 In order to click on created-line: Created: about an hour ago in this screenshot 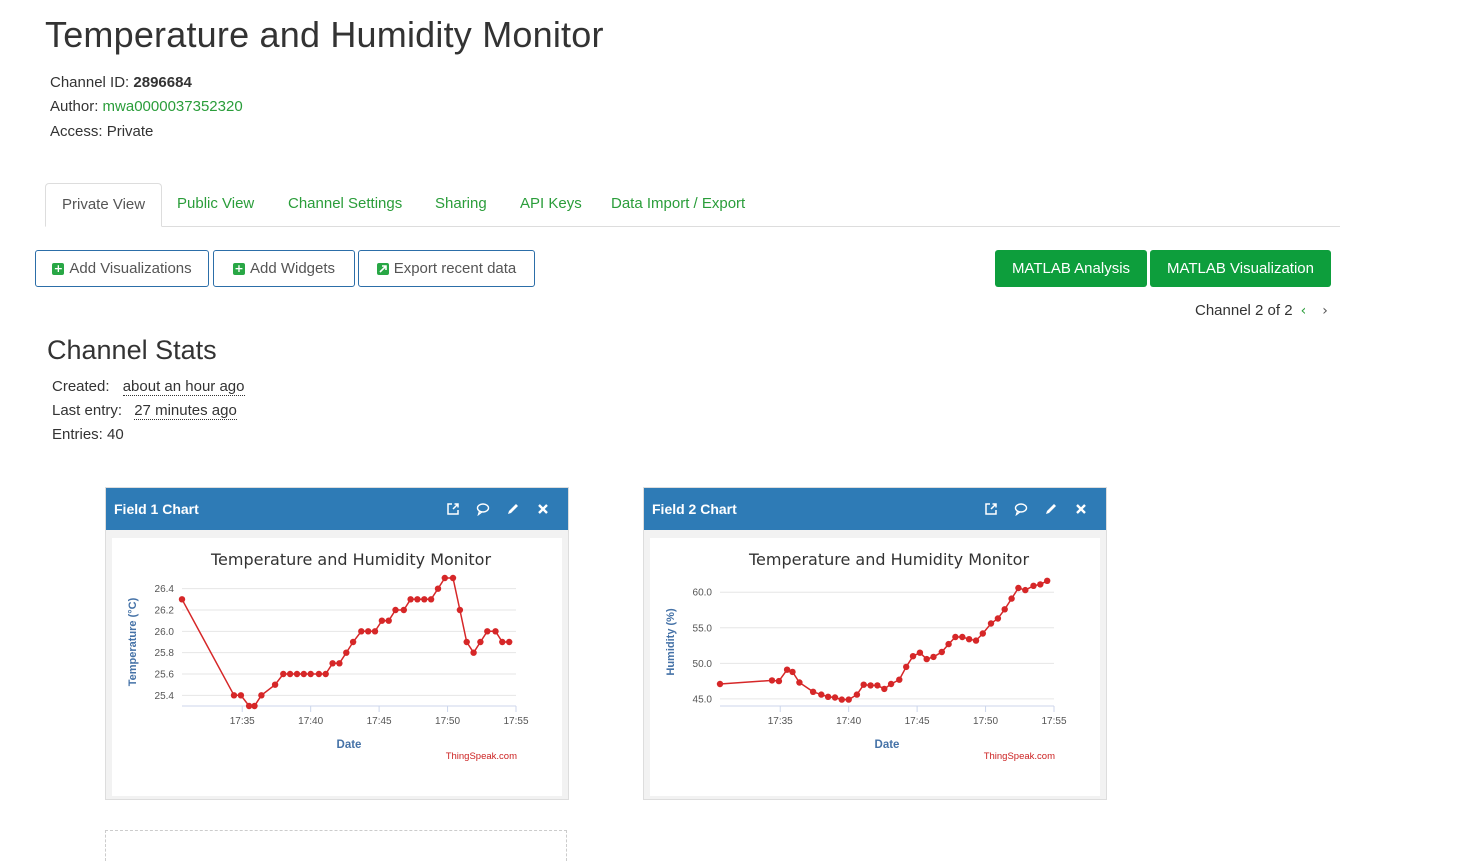, I will do `click(148, 387)`.